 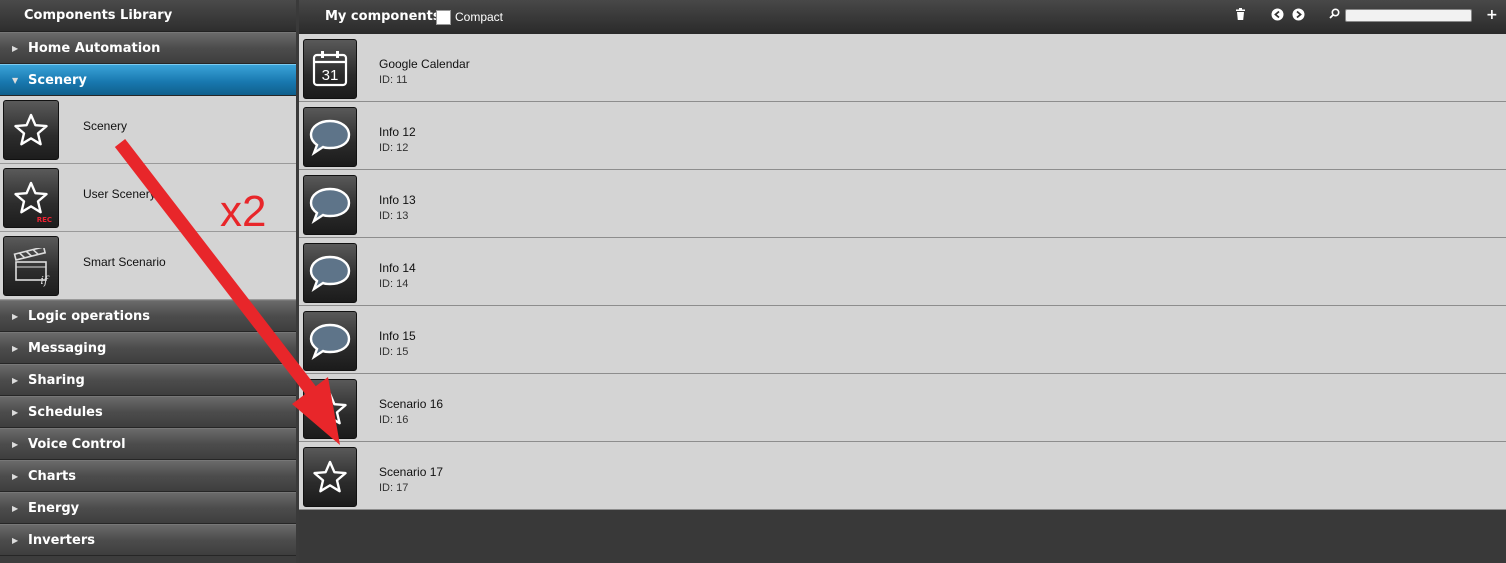 What do you see at coordinates (397, 132) in the screenshot?
I see `component-name: Info 12` at bounding box center [397, 132].